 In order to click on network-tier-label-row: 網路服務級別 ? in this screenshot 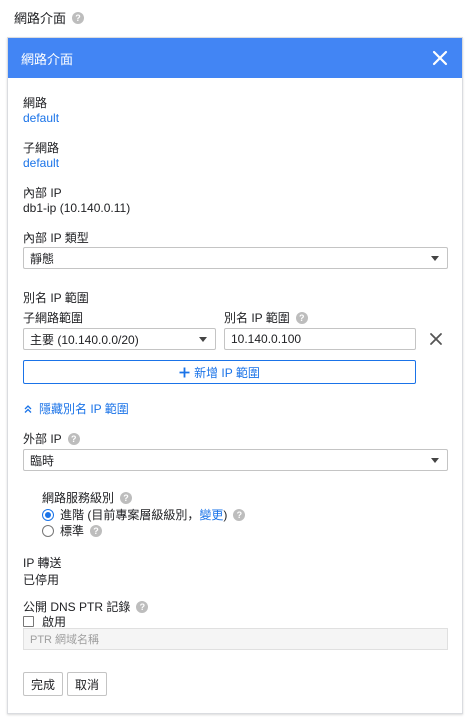, I will do `click(87, 497)`.